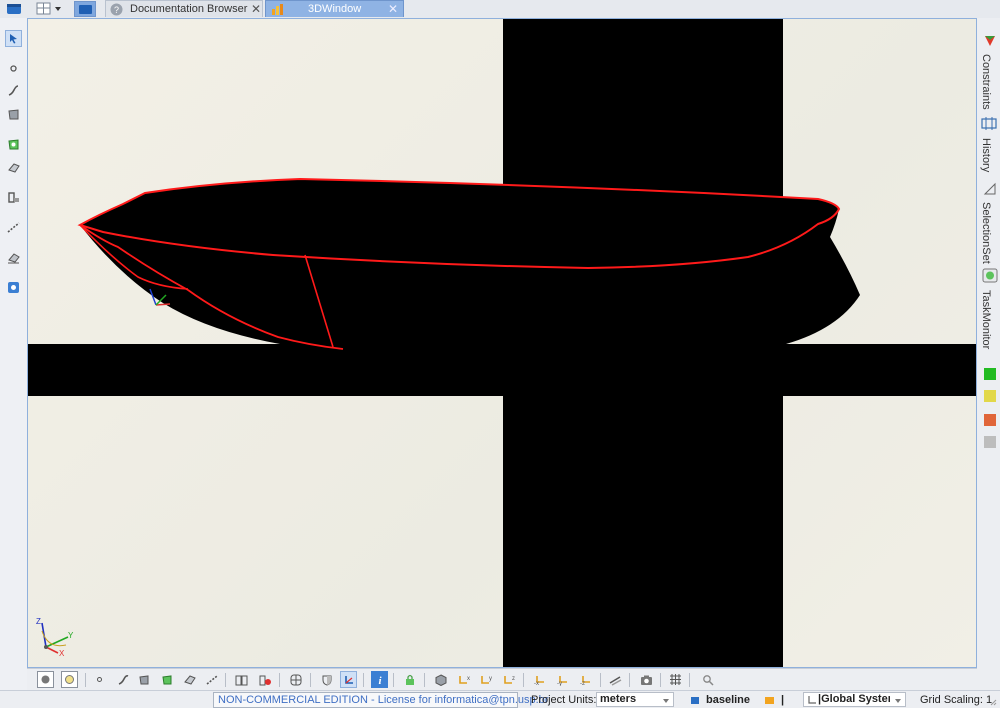 Image resolution: width=1000 pixels, height=708 pixels. What do you see at coordinates (326, 679) in the screenshot?
I see `shield-icon` at bounding box center [326, 679].